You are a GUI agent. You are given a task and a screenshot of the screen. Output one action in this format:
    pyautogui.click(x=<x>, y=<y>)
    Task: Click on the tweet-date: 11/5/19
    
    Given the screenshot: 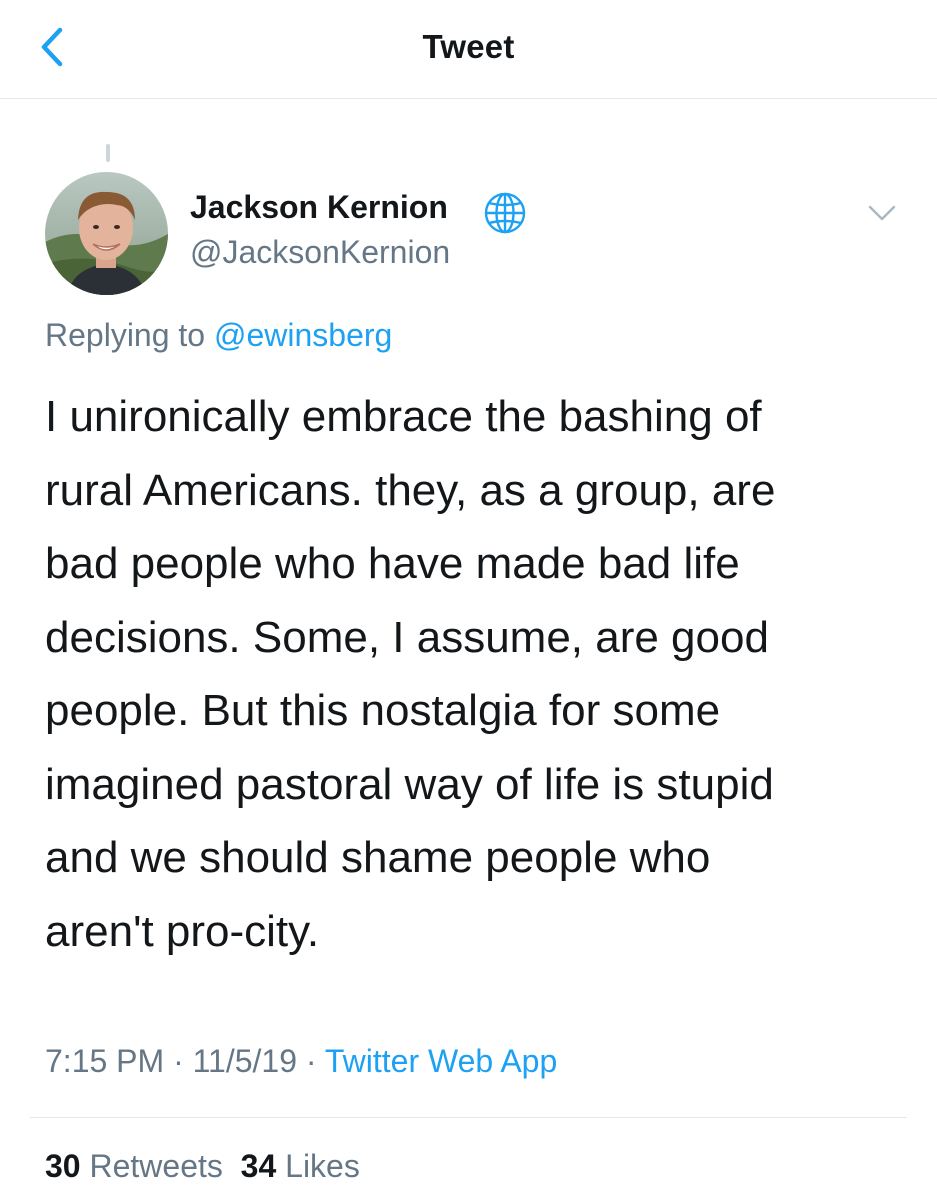 What is the action you would take?
    pyautogui.click(x=244, y=1061)
    